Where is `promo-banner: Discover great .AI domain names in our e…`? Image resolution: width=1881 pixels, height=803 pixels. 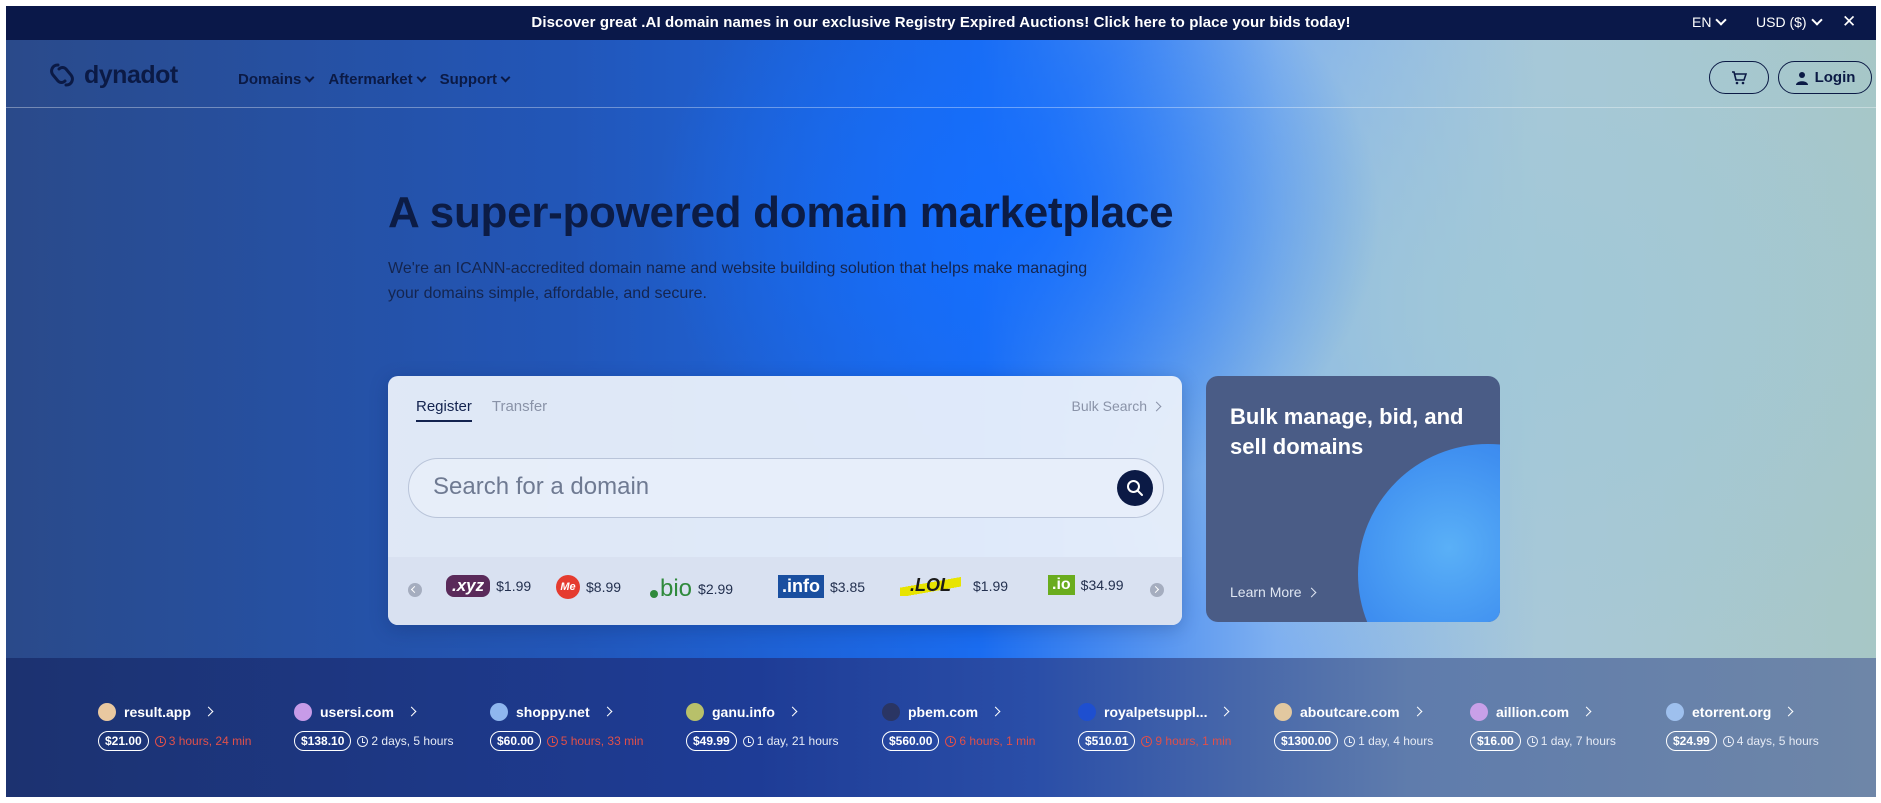
promo-banner: Discover great .AI domain names in our e… is located at coordinates (941, 23).